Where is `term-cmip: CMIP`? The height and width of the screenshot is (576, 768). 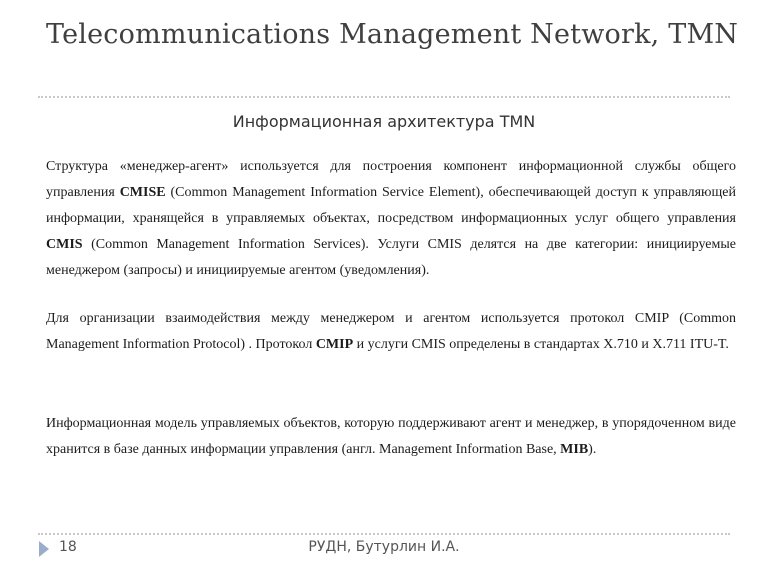
term-cmip: CMIP is located at coordinates (334, 344).